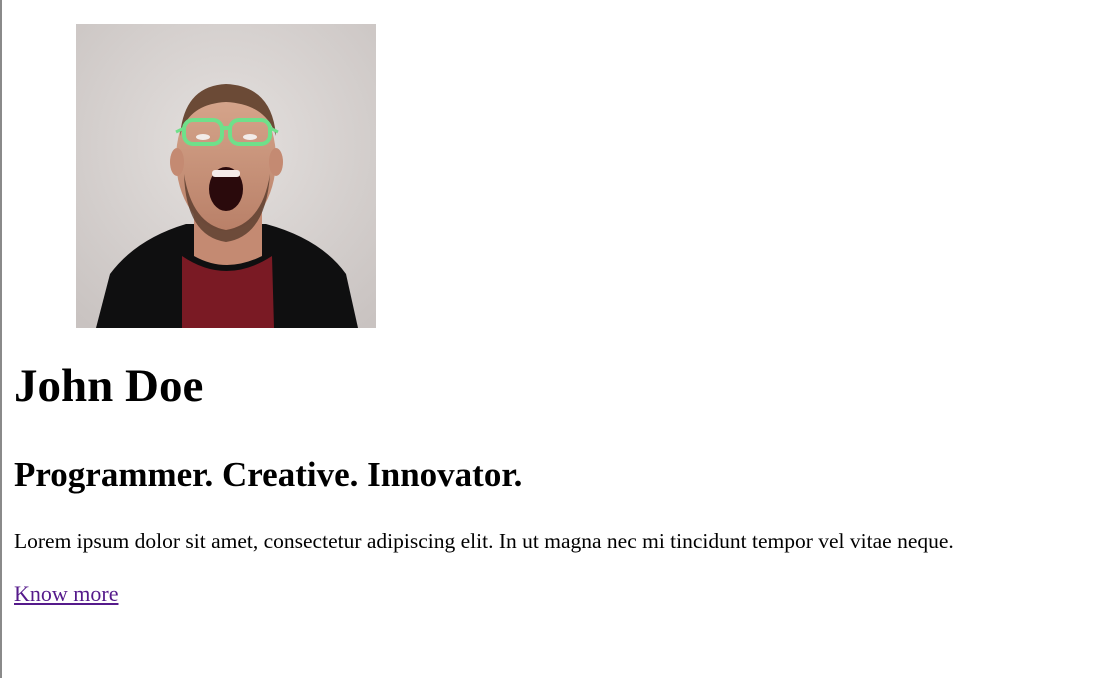  I want to click on profile-photo, so click(226, 176).